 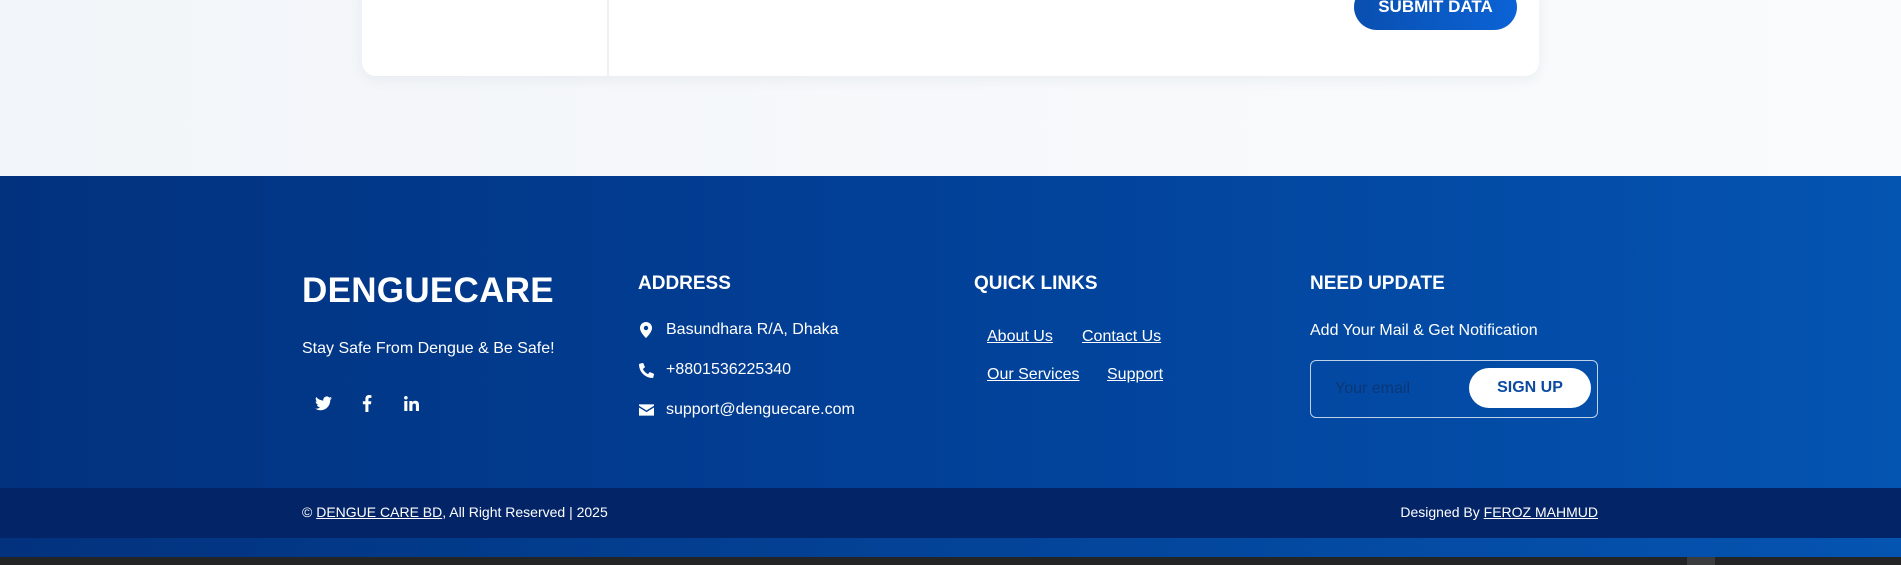 I want to click on address-phone-text: +8801536225340, so click(x=729, y=369).